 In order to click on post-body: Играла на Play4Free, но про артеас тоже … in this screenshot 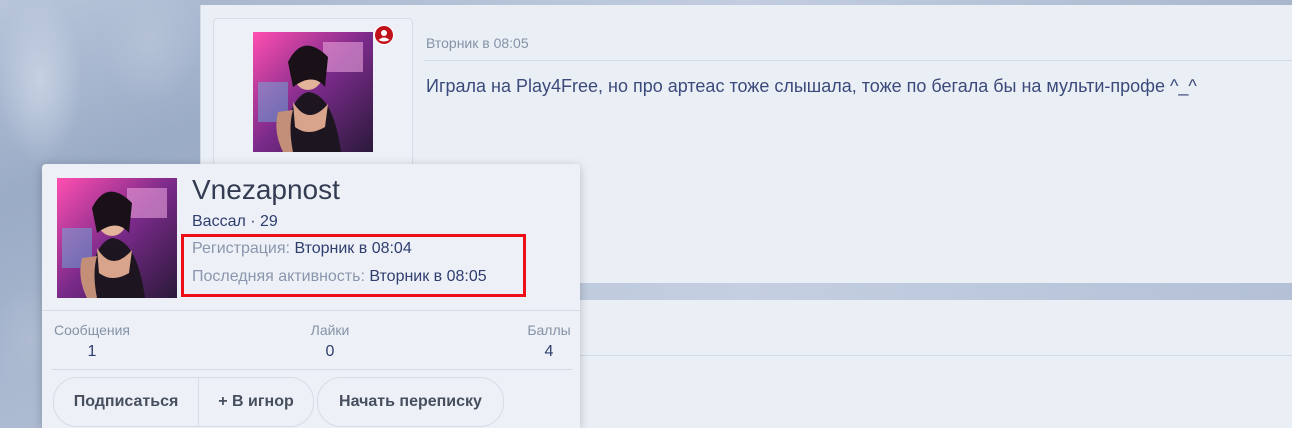, I will do `click(811, 86)`.